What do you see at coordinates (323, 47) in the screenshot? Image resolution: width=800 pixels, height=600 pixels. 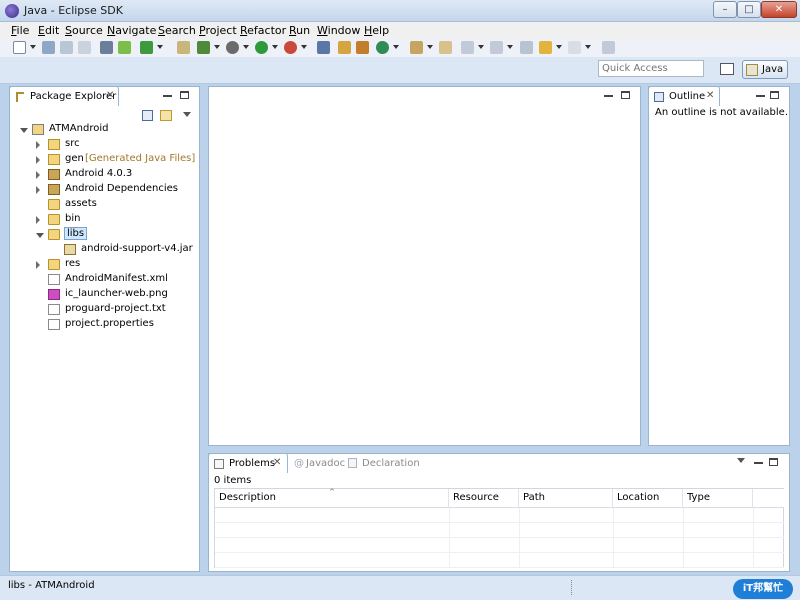 I see `pin-icon` at bounding box center [323, 47].